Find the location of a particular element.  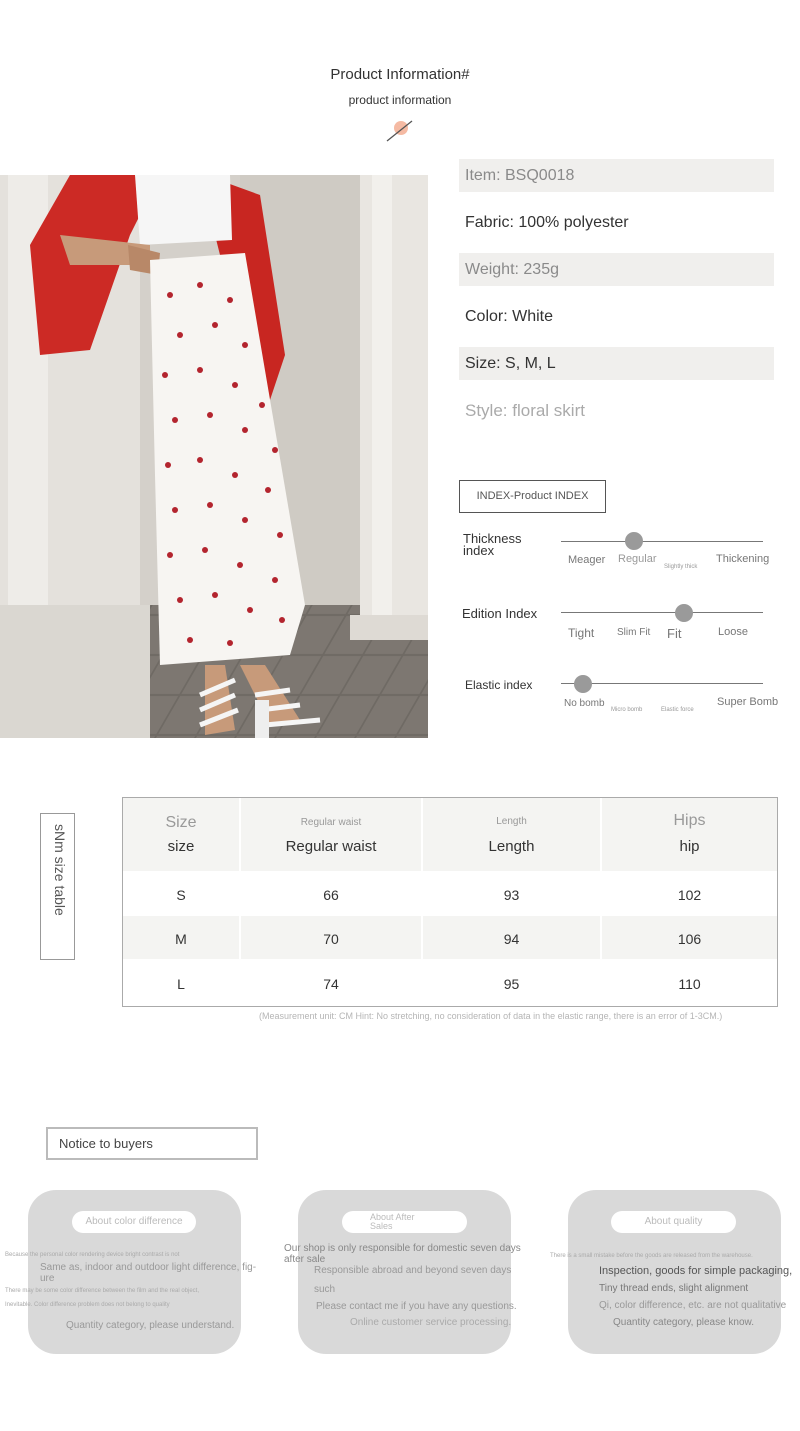

spec-size: Size: S, M, L is located at coordinates (616, 363).